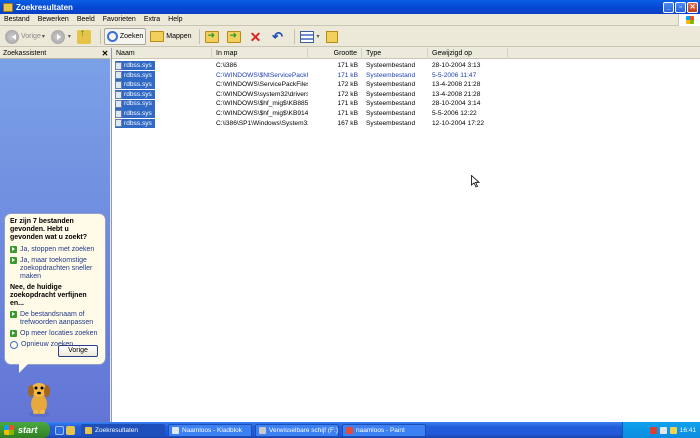  What do you see at coordinates (25, 53) in the screenshot?
I see `pane-title: Zoekassistent` at bounding box center [25, 53].